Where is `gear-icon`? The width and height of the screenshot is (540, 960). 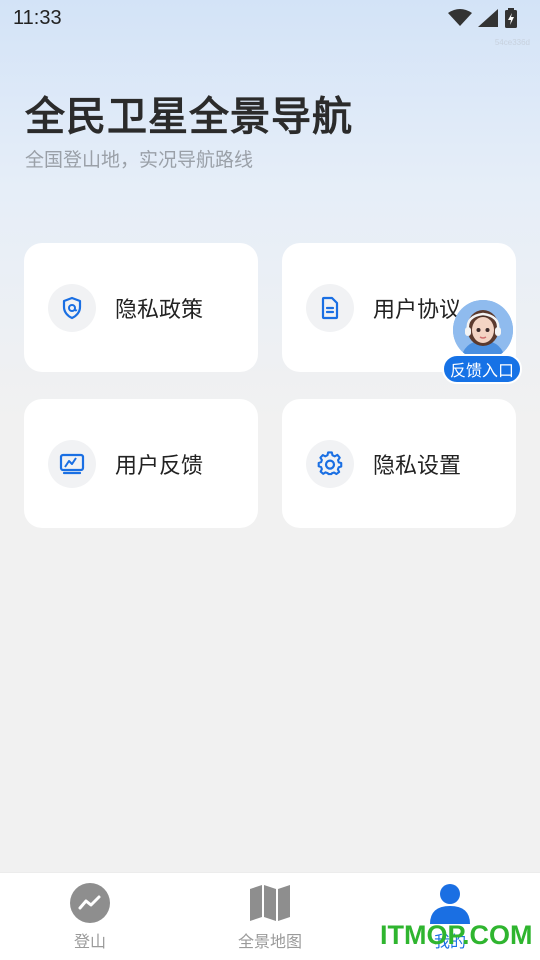 gear-icon is located at coordinates (330, 463).